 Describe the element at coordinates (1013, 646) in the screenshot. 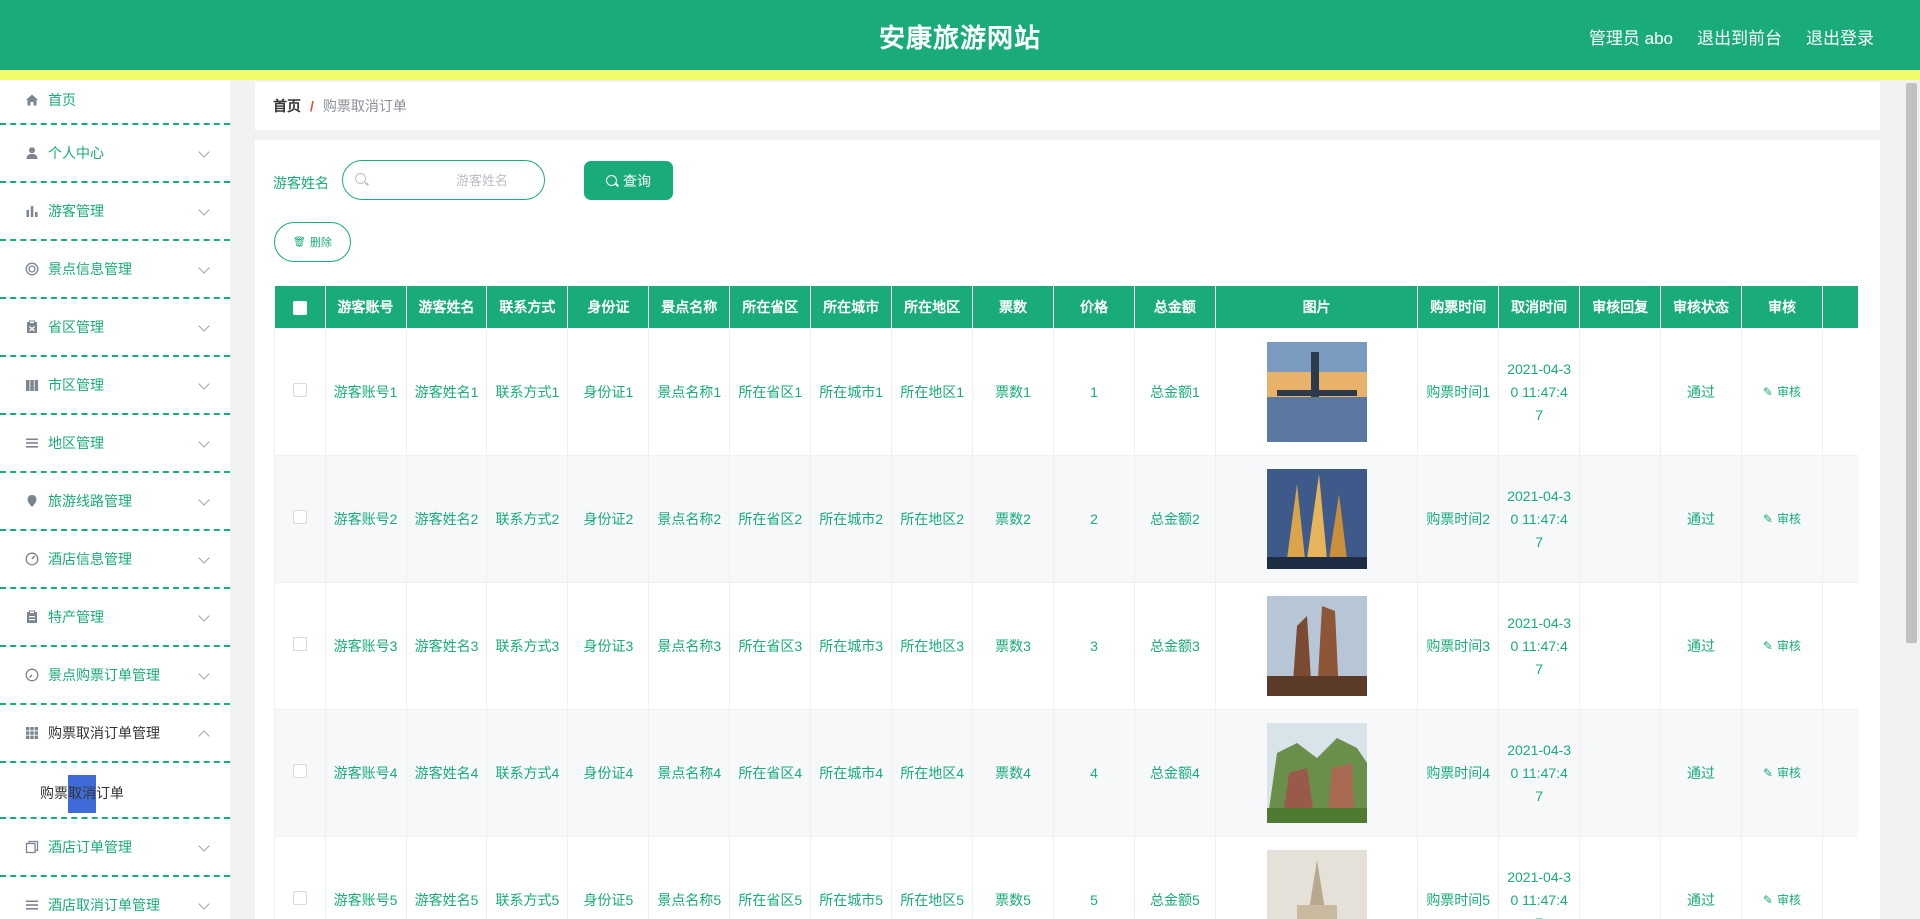

I see `cell-tickets: 票数3` at that location.